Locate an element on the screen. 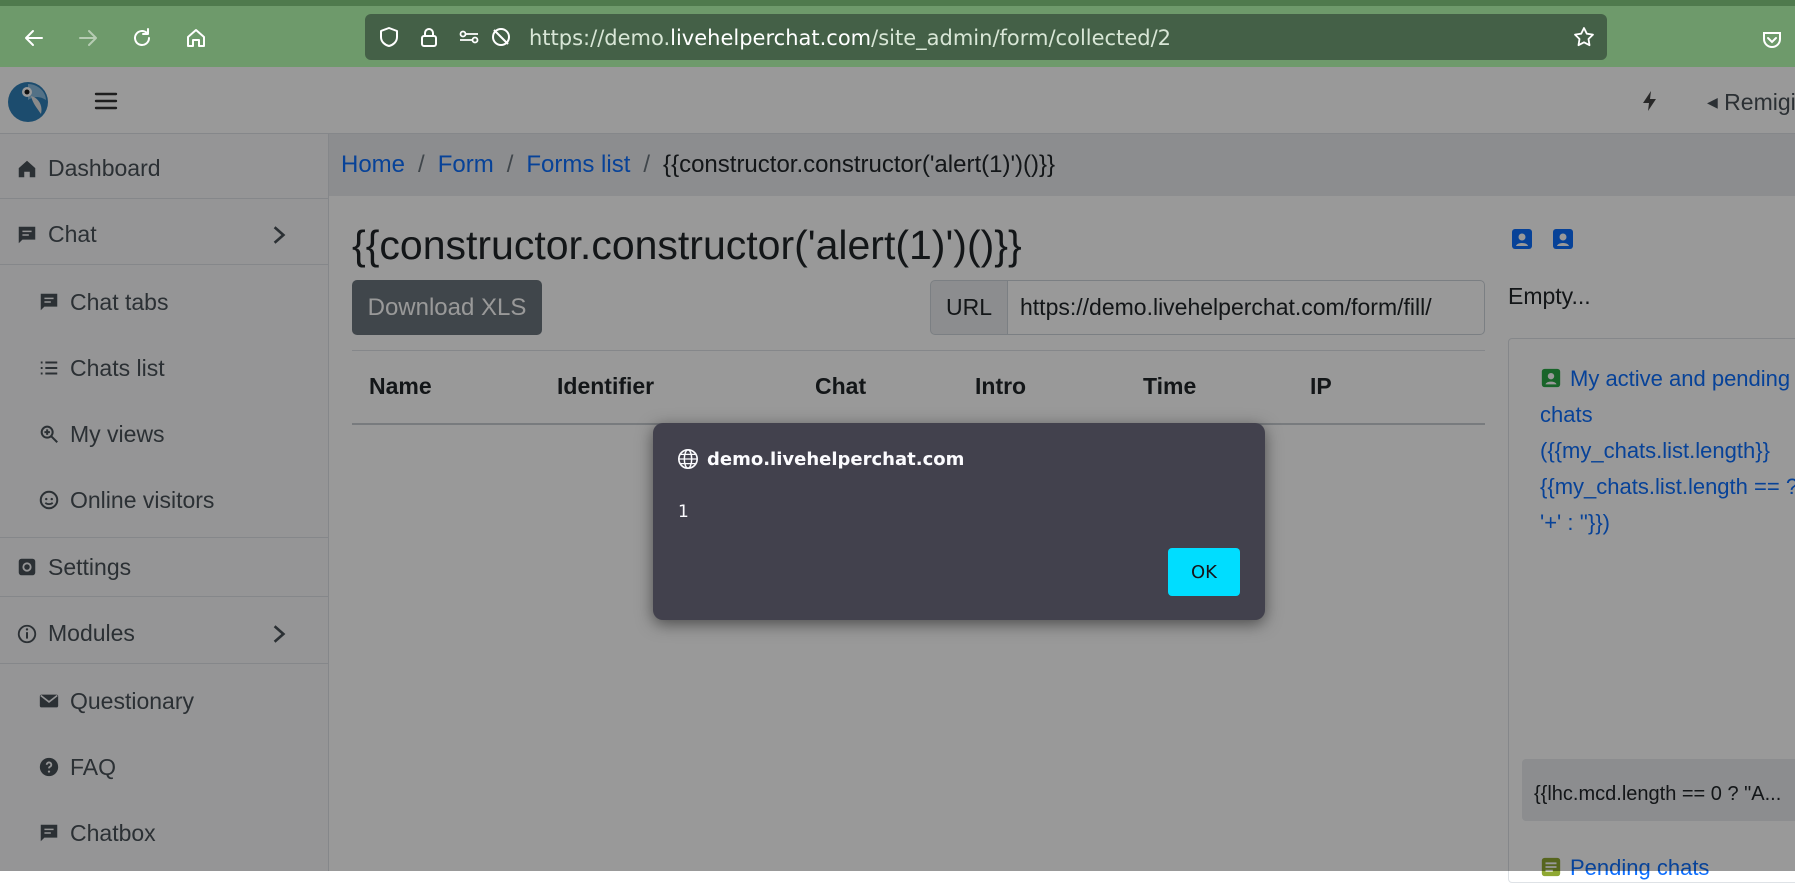 The height and width of the screenshot is (883, 1795). forward-button is located at coordinates (88, 38).